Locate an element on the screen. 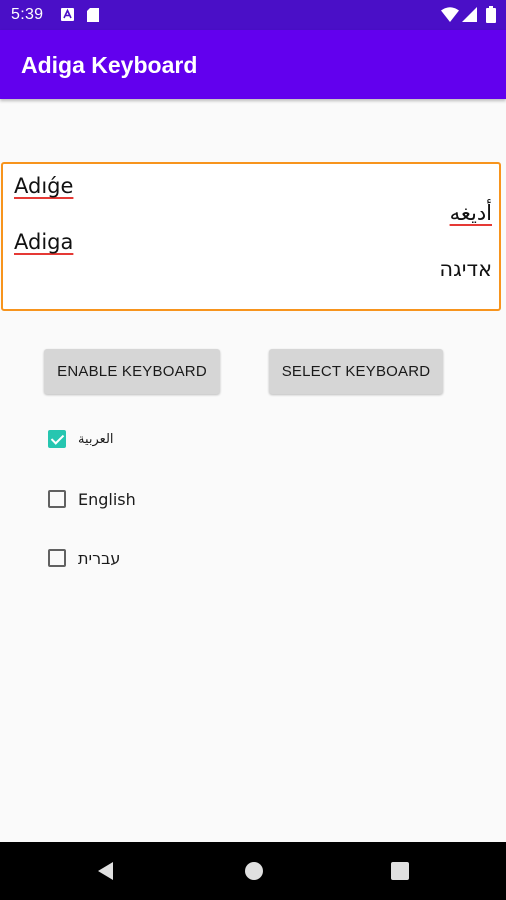  select-keyboard-button: SELECT KEYBOARD is located at coordinates (356, 371).